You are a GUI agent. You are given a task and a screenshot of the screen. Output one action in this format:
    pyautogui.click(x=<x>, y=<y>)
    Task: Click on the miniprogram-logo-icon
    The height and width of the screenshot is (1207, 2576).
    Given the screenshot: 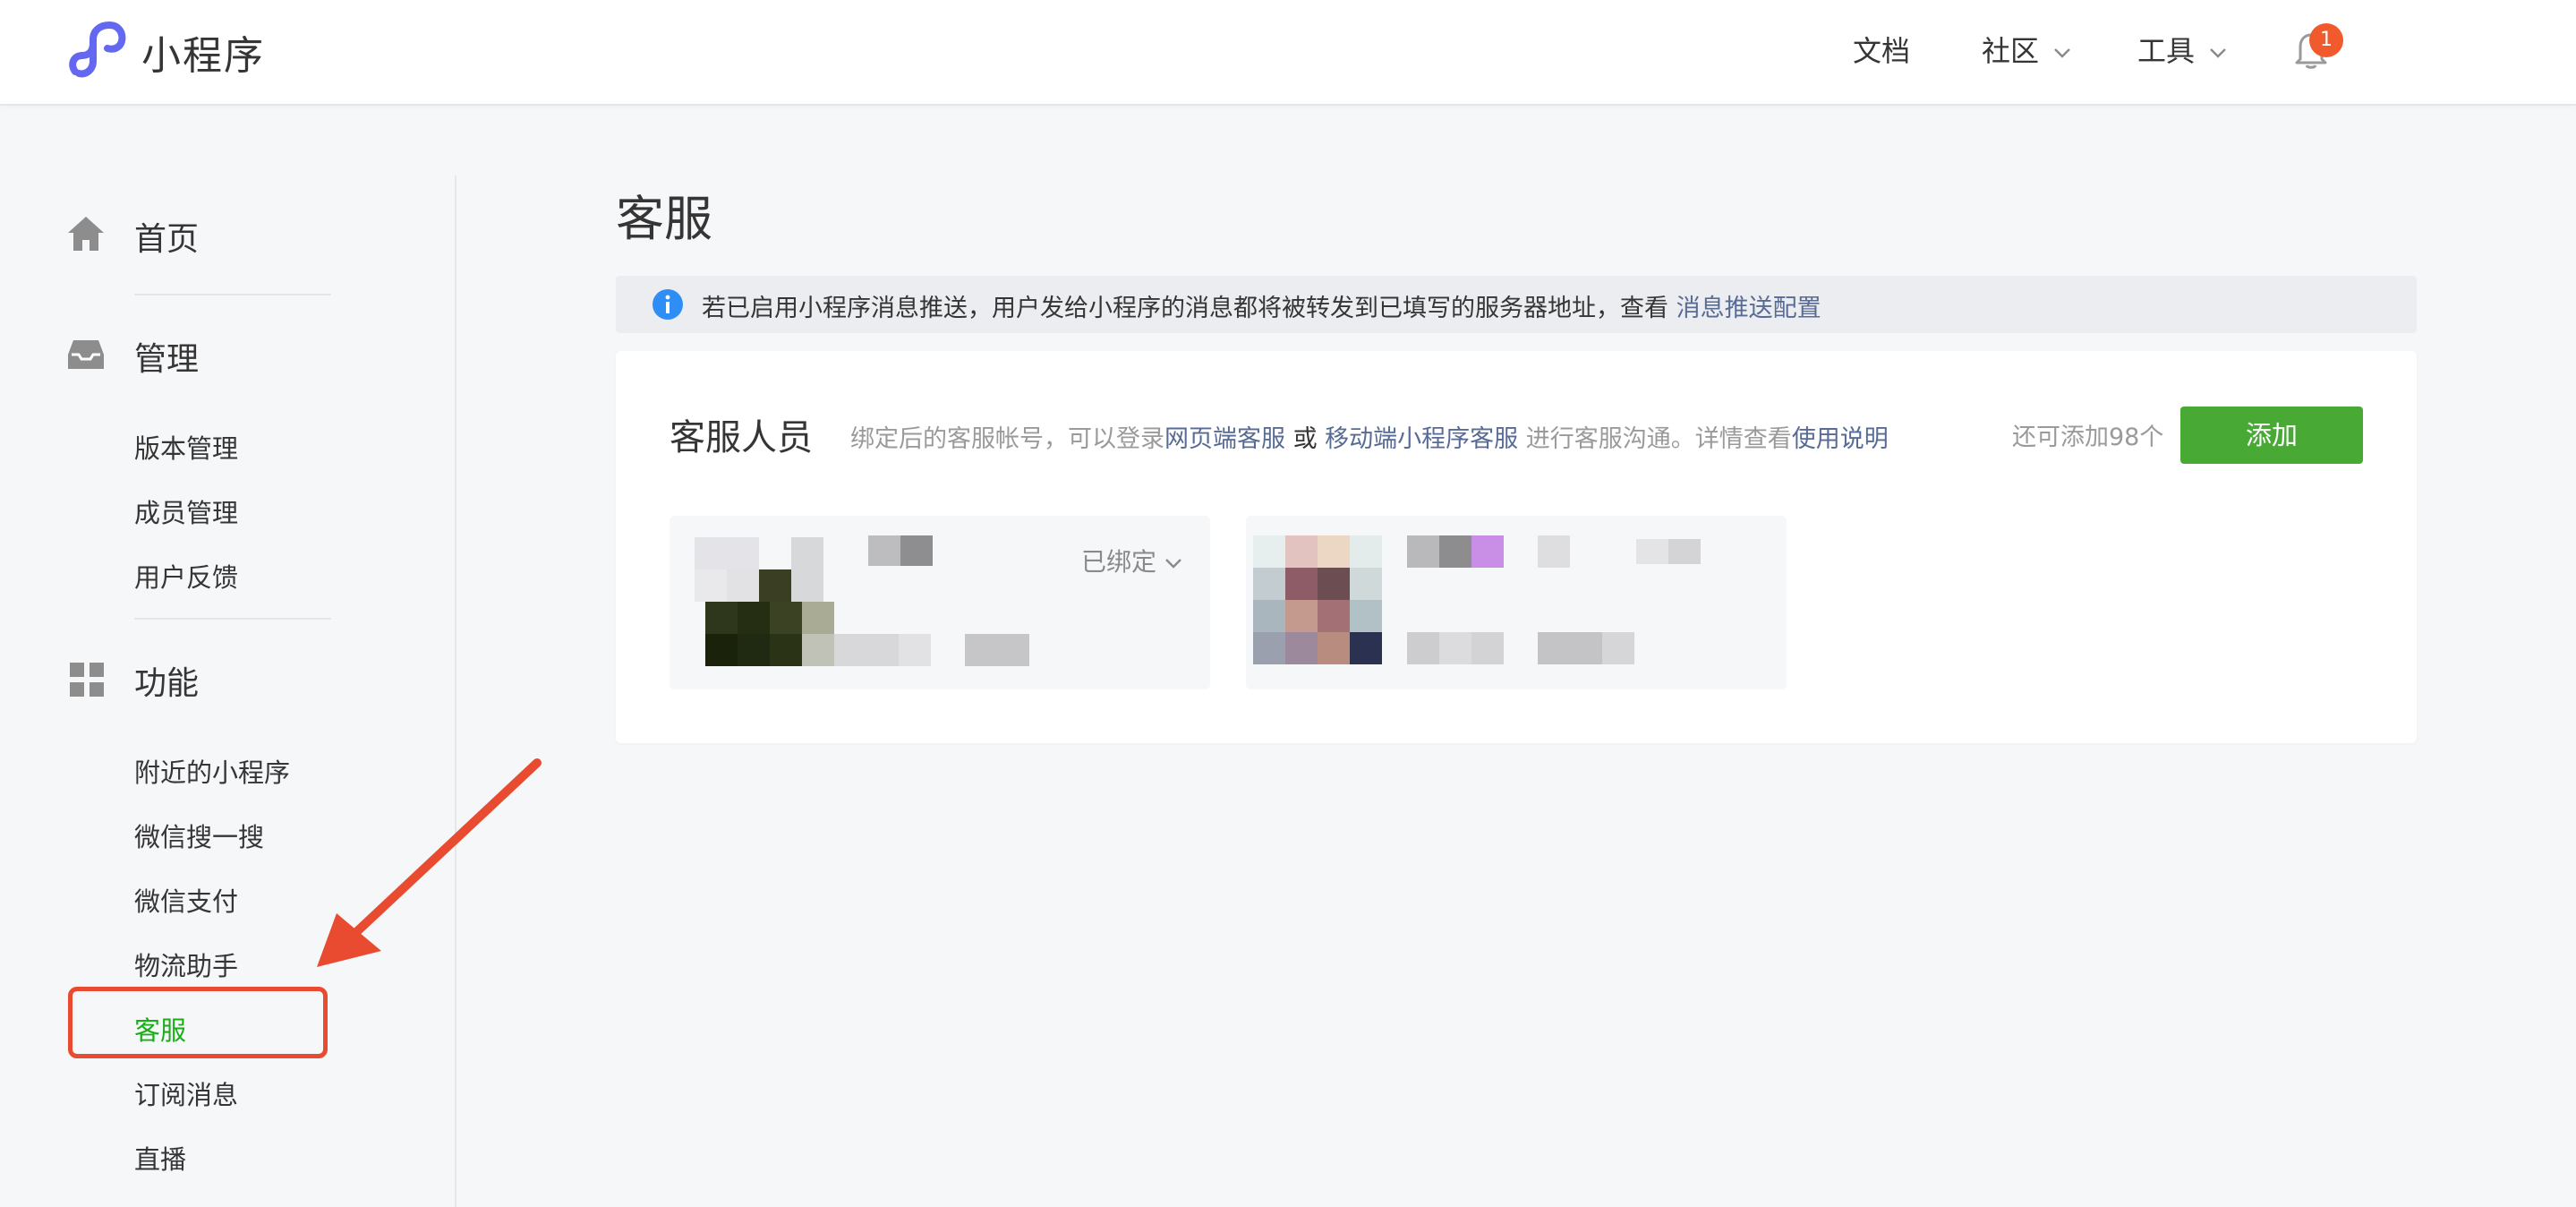 What is the action you would take?
    pyautogui.click(x=97, y=51)
    